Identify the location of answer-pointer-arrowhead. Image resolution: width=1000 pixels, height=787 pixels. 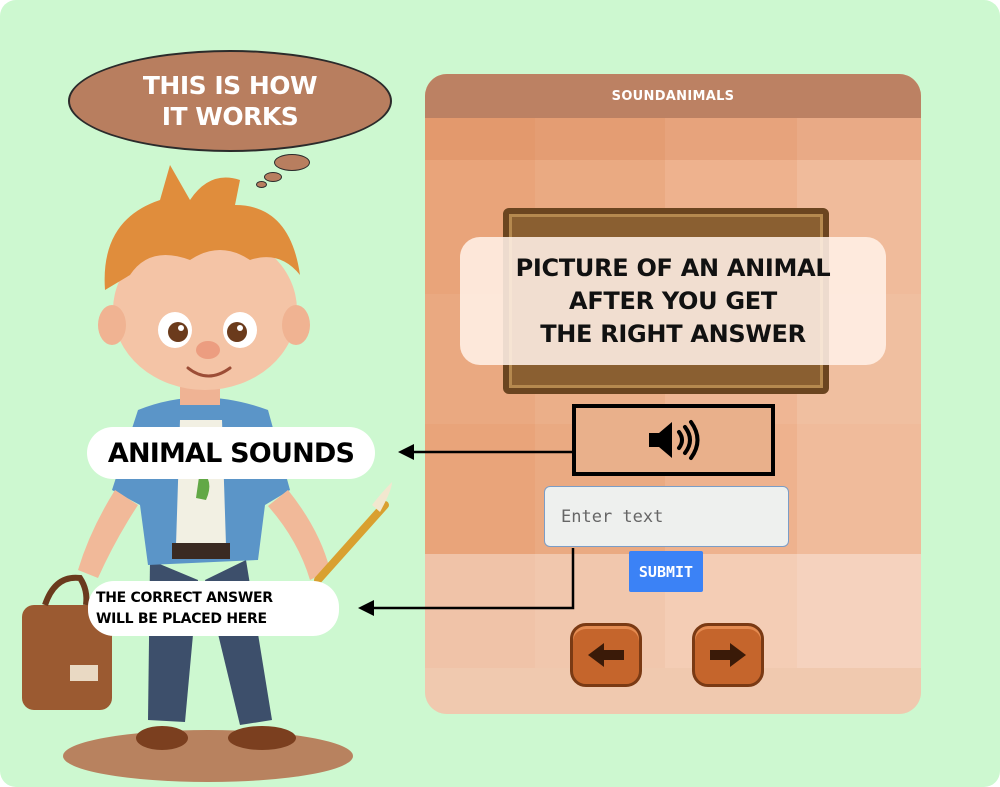
(366, 608).